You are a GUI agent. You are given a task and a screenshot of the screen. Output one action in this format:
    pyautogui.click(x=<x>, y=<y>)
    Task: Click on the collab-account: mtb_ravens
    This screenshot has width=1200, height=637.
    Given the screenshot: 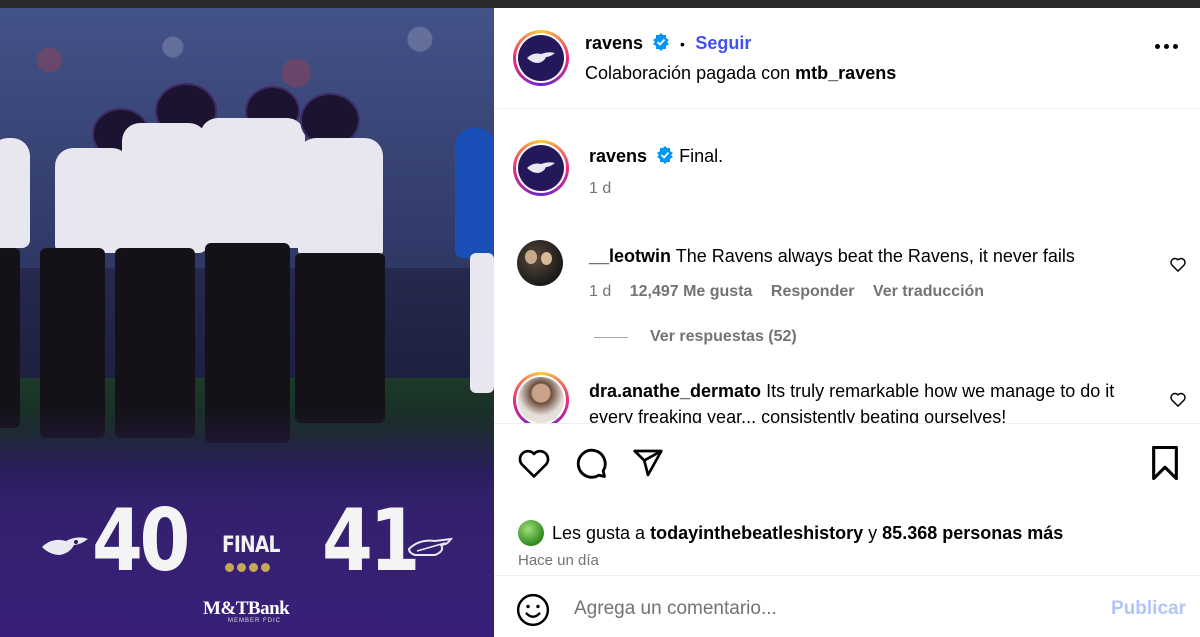 What is the action you would take?
    pyautogui.click(x=845, y=73)
    